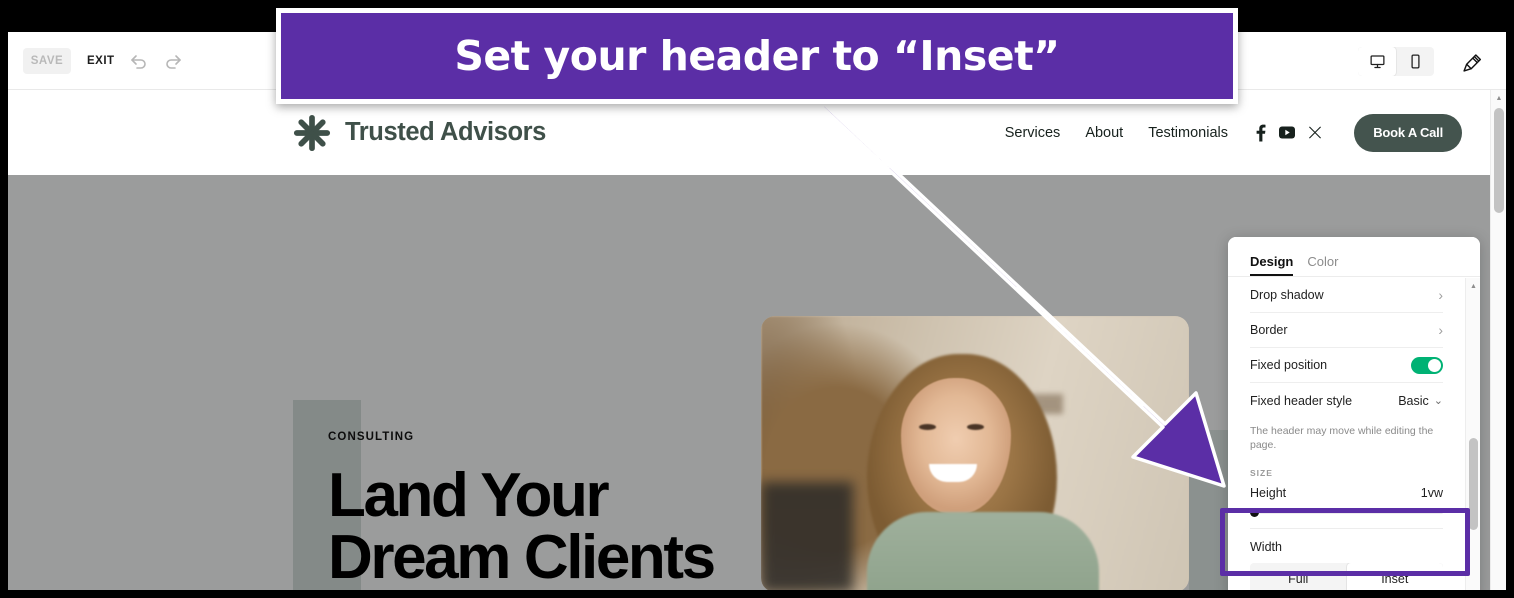 The width and height of the screenshot is (1514, 598). Describe the element at coordinates (983, 551) in the screenshot. I see `photo-sweater` at that location.